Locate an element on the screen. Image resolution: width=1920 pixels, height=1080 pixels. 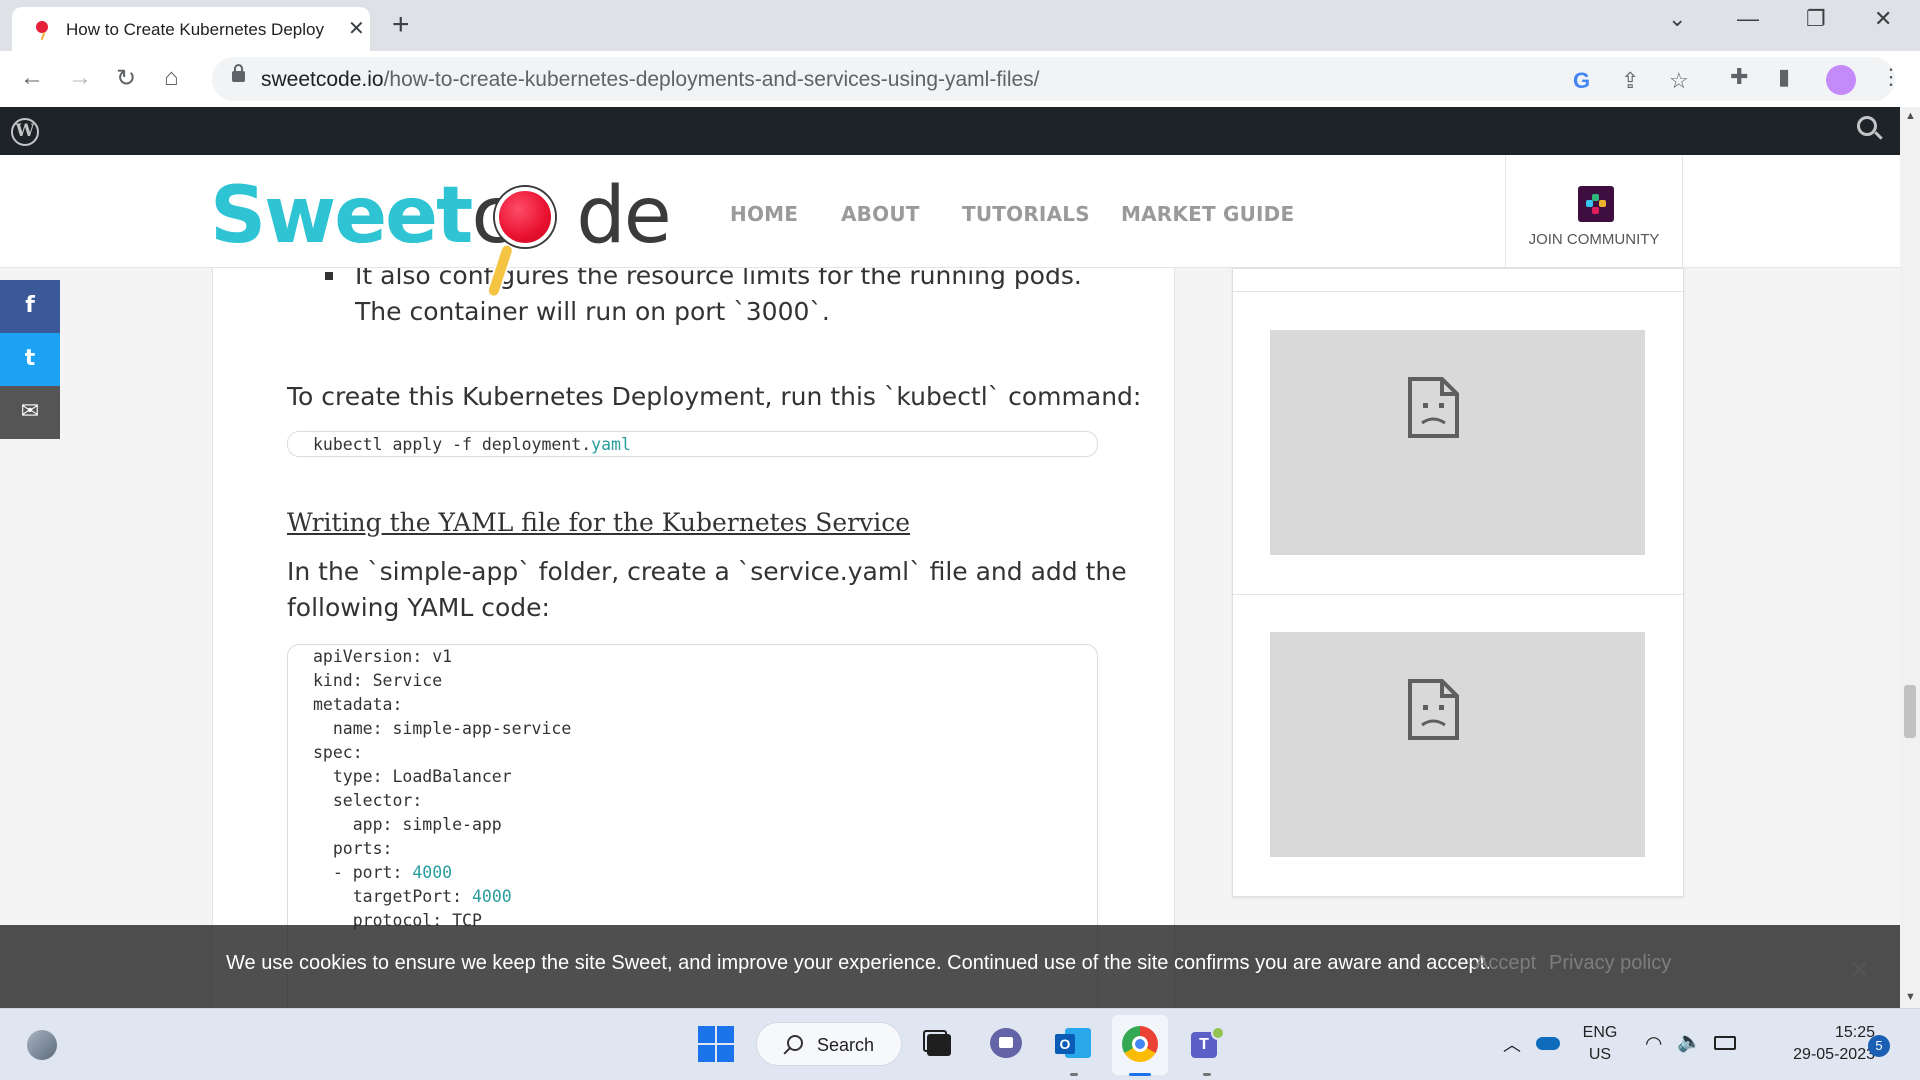
page-scrollbar: ▲ ▼ is located at coordinates (1910, 557).